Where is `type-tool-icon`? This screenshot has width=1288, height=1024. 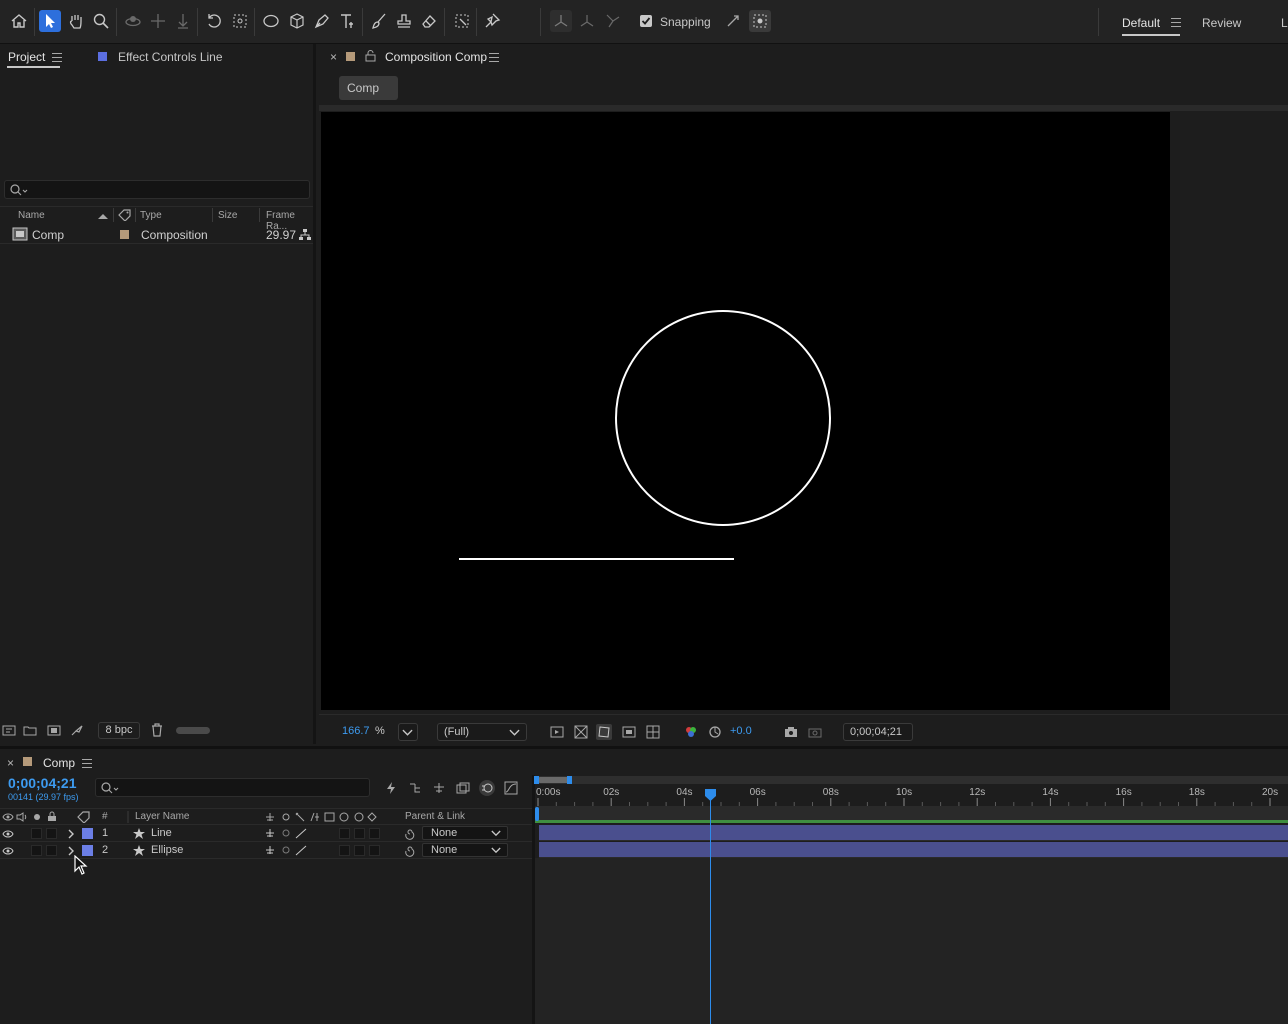
type-tool-icon is located at coordinates (347, 21).